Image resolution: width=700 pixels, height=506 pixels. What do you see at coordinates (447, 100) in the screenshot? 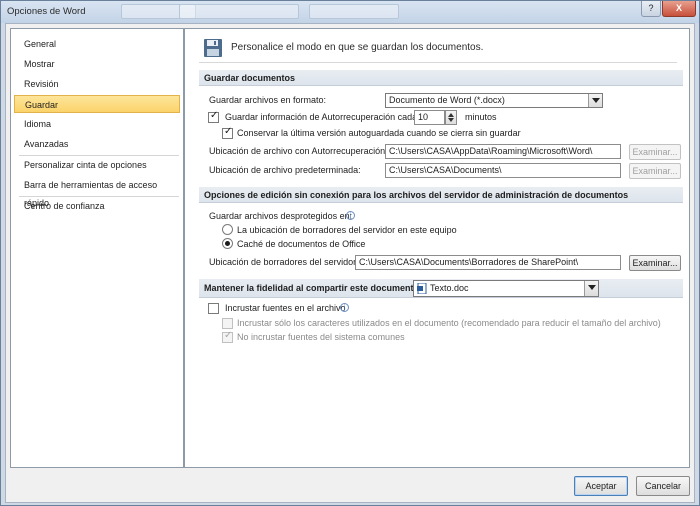
I see `save-format-value: Documento de Word (*.docx)` at bounding box center [447, 100].